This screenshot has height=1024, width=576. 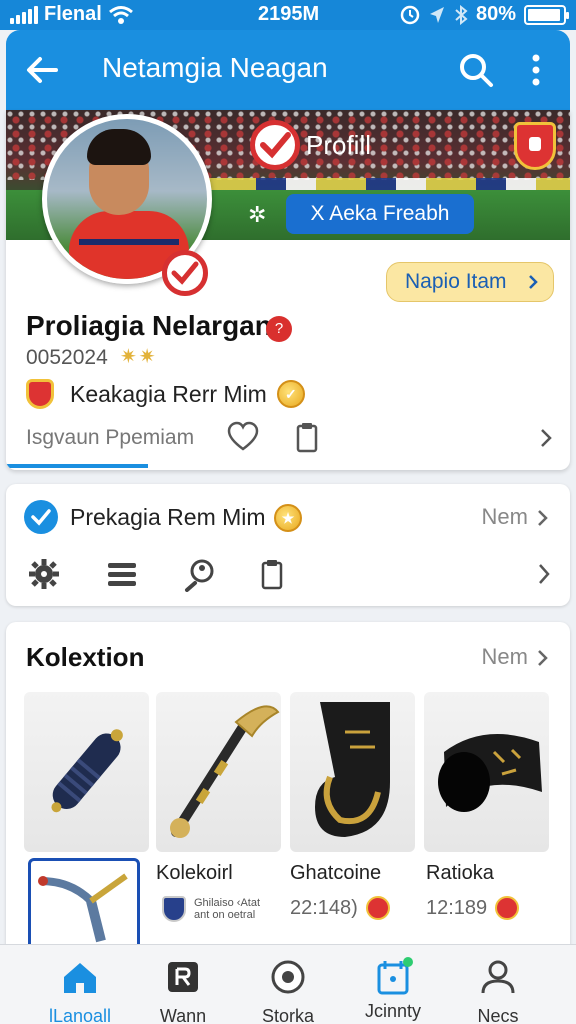 I want to click on gear-icon, so click(x=44, y=574).